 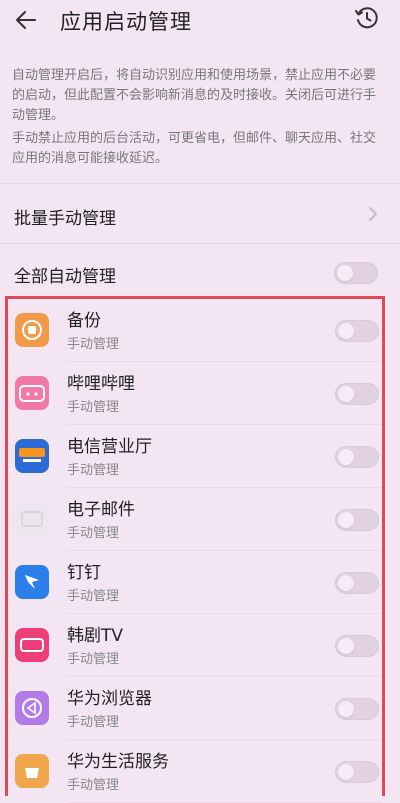 I want to click on arrow-left-icon, so click(x=26, y=20).